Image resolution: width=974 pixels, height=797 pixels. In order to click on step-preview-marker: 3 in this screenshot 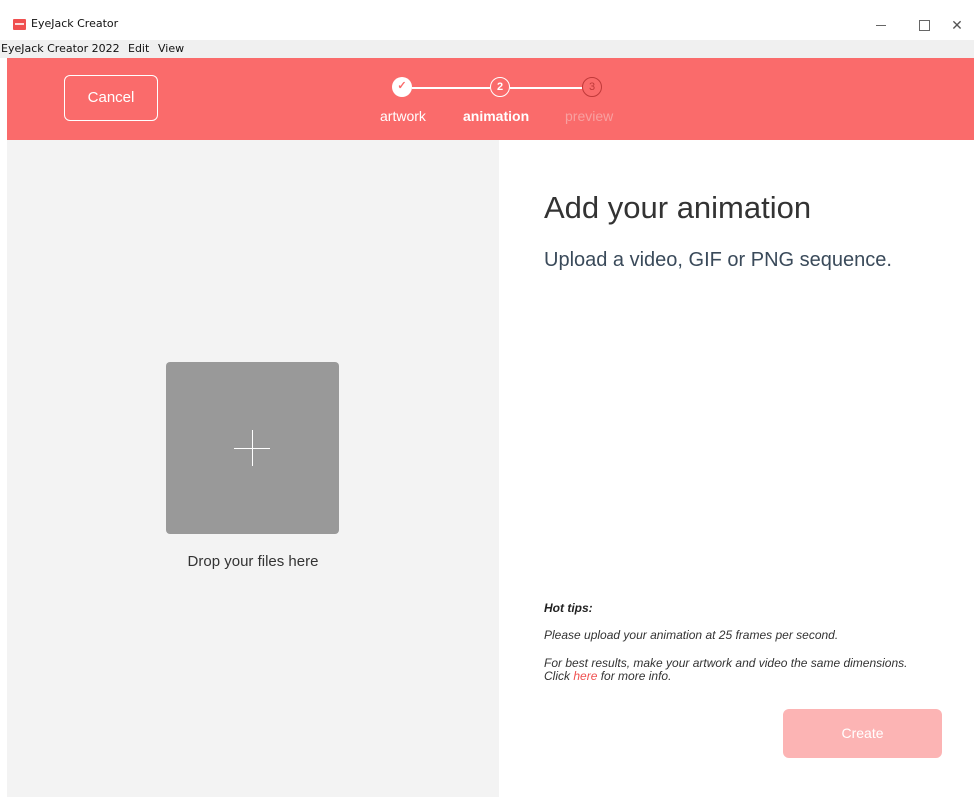, I will do `click(592, 87)`.